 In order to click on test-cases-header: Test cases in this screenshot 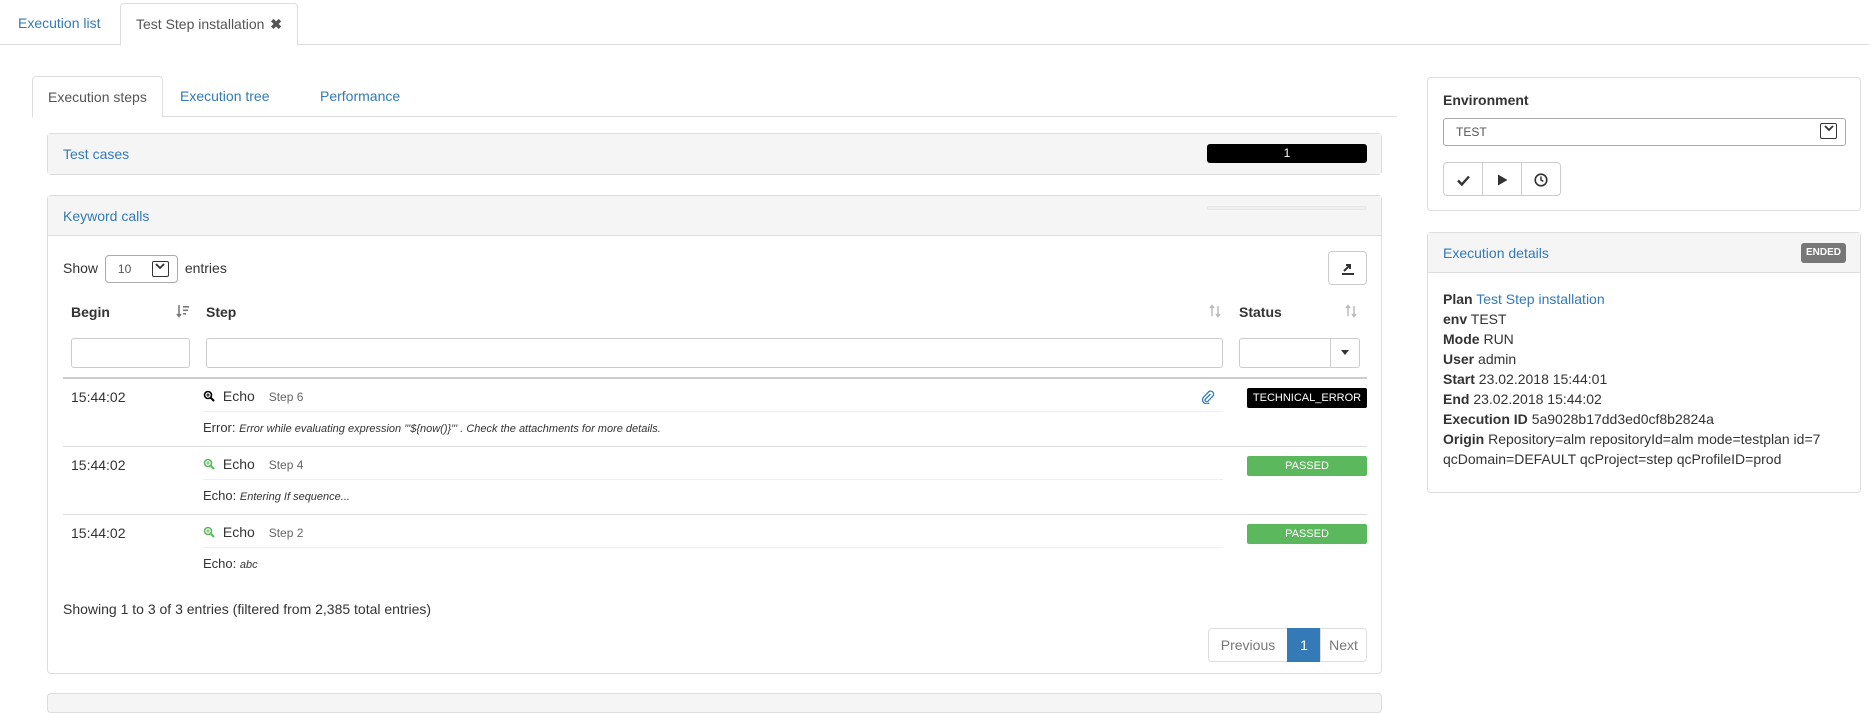, I will do `click(714, 154)`.